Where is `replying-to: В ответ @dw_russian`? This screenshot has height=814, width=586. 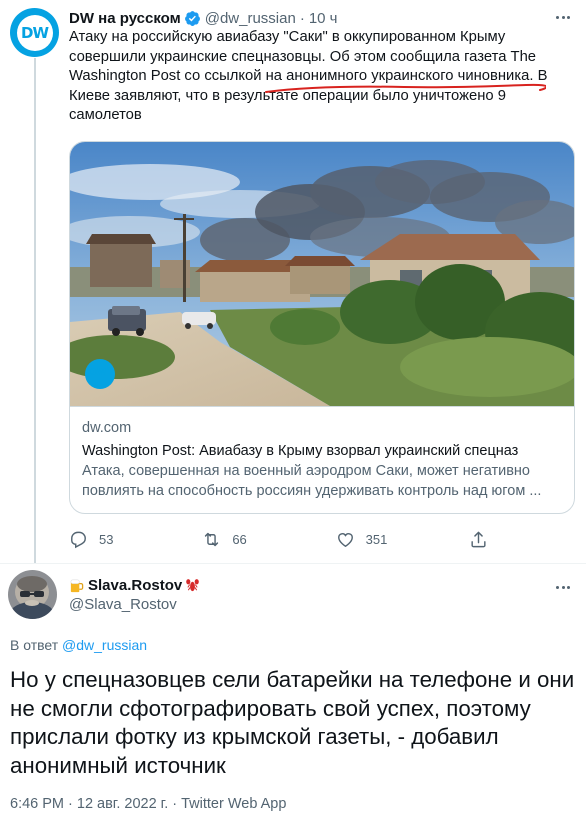
replying-to: В ответ @dw_russian is located at coordinates (78, 645).